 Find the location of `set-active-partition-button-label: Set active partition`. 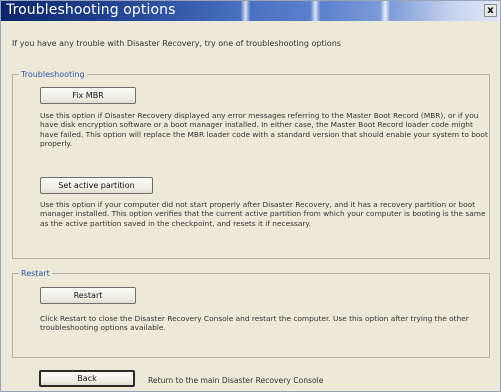

set-active-partition-button-label: Set active partition is located at coordinates (96, 185).